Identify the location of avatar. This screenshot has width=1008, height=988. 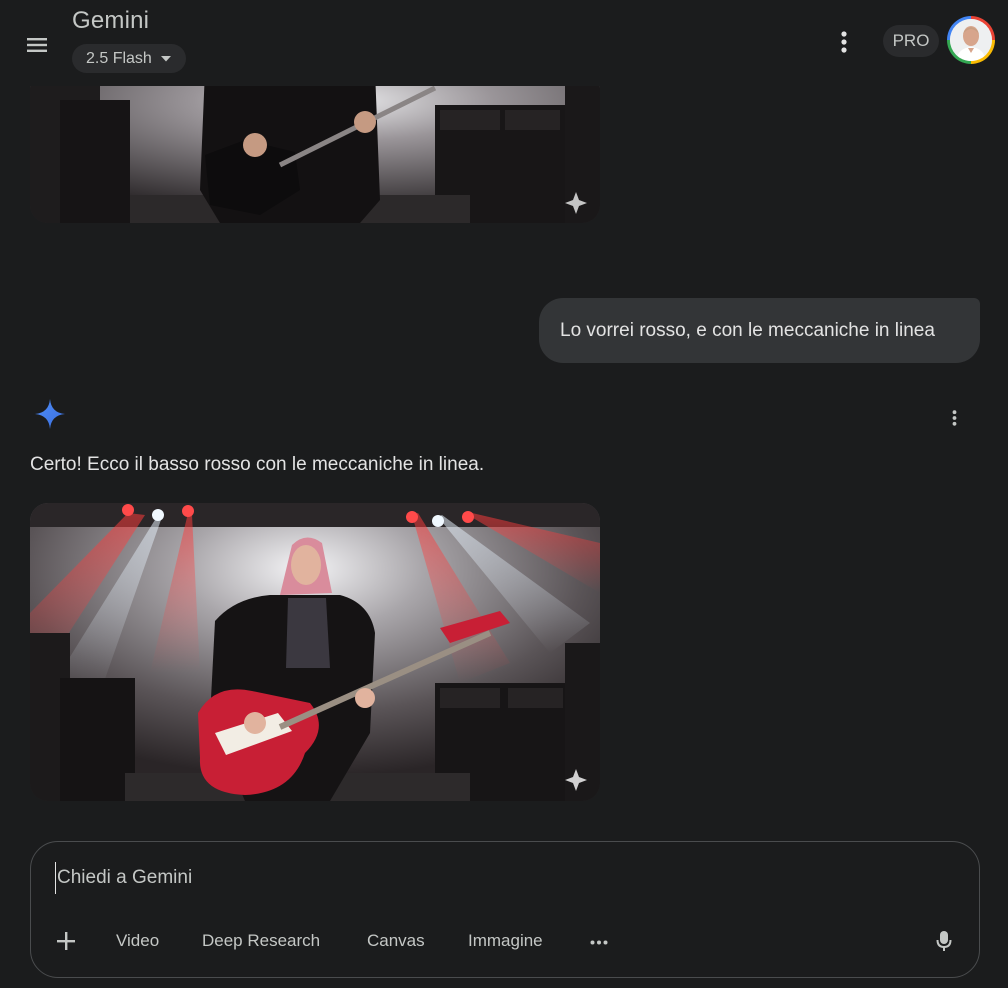
(971, 40).